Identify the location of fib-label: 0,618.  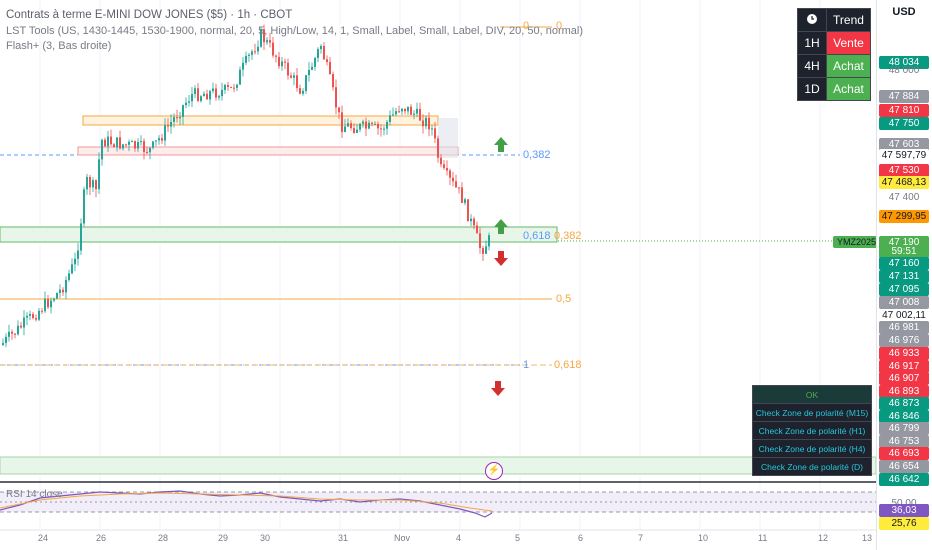
(537, 236).